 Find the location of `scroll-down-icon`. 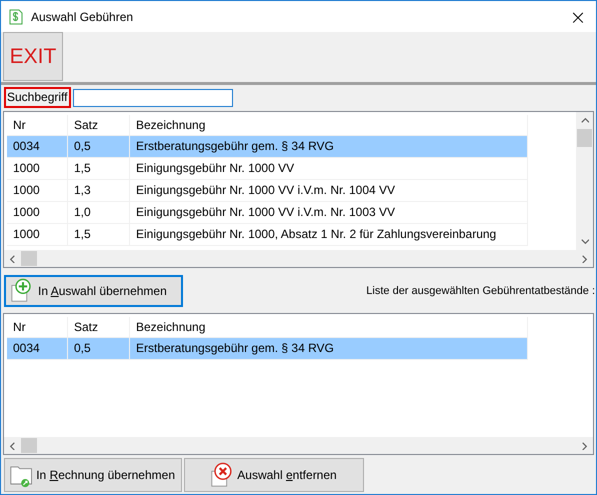

scroll-down-icon is located at coordinates (584, 241).